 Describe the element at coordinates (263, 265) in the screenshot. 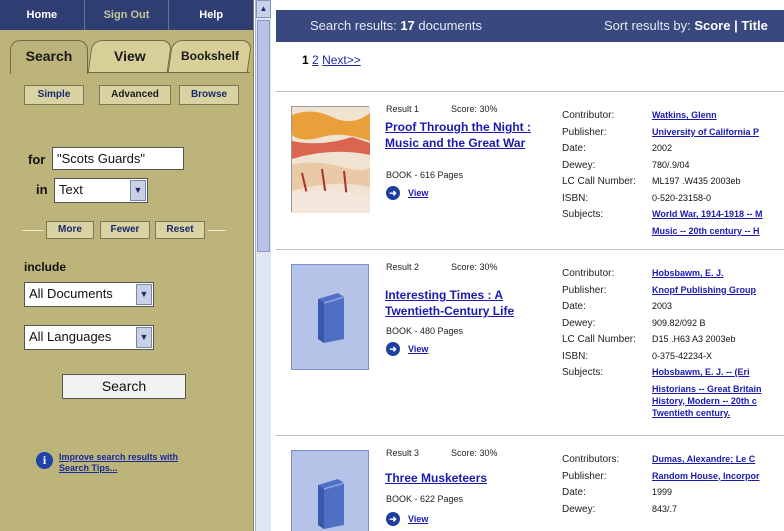

I see `scrollbar: ▲` at that location.